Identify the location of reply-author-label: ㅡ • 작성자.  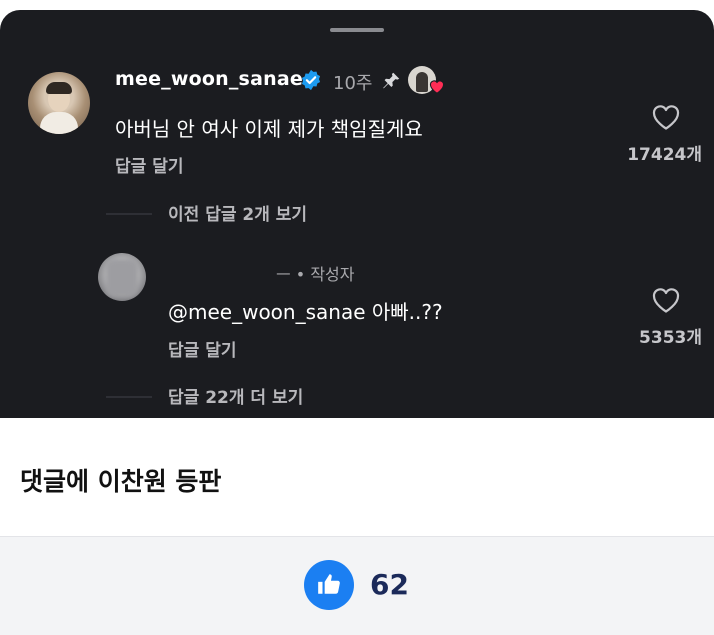
(315, 274).